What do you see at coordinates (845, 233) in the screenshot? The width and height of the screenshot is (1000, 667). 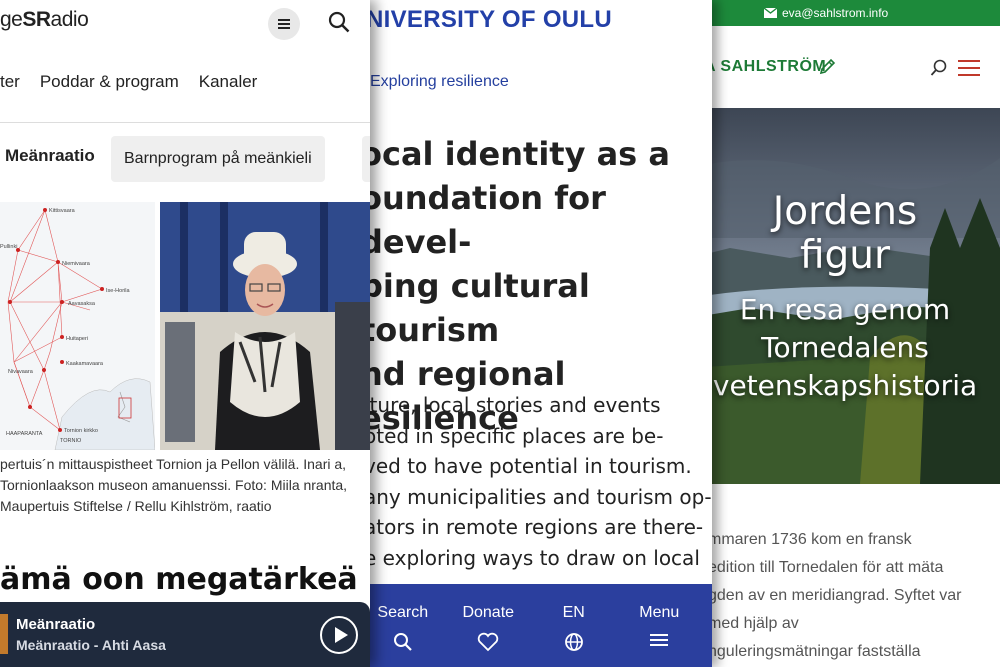 I see `hero-title: Jordens figur` at bounding box center [845, 233].